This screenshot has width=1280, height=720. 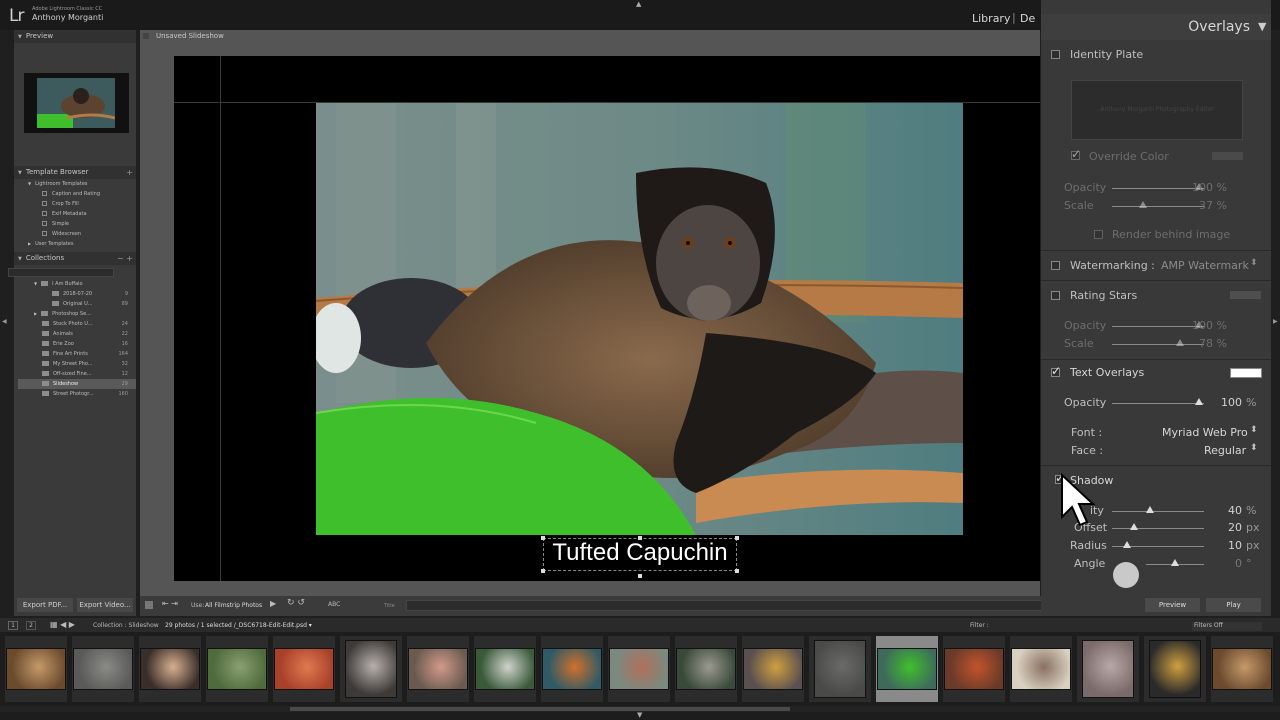 I want to click on face-dropdown: Regular, so click(x=1225, y=450).